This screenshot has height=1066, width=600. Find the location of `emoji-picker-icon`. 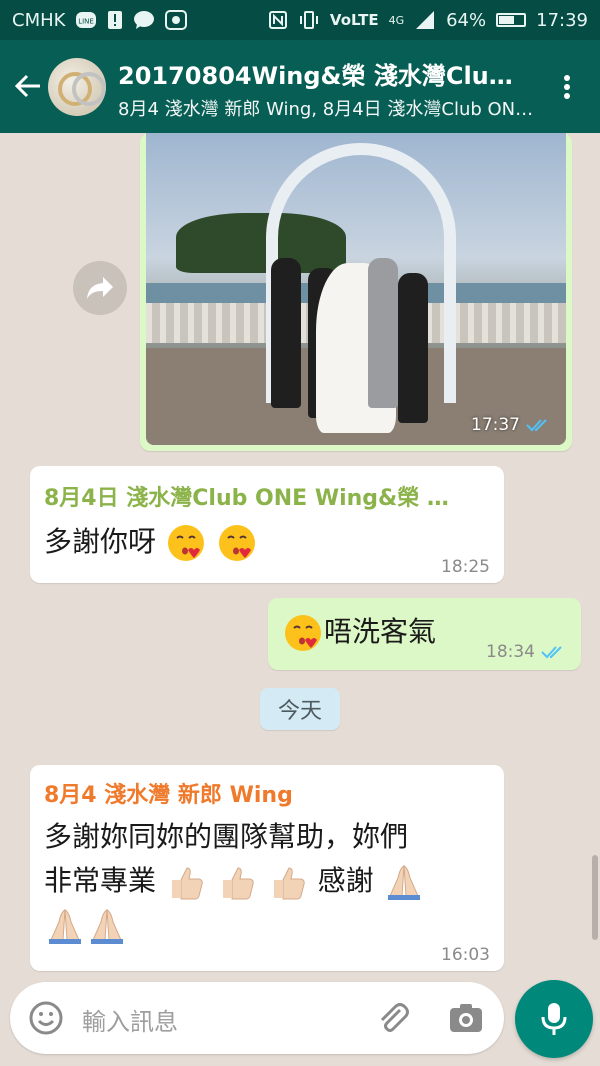

emoji-picker-icon is located at coordinates (46, 1018).